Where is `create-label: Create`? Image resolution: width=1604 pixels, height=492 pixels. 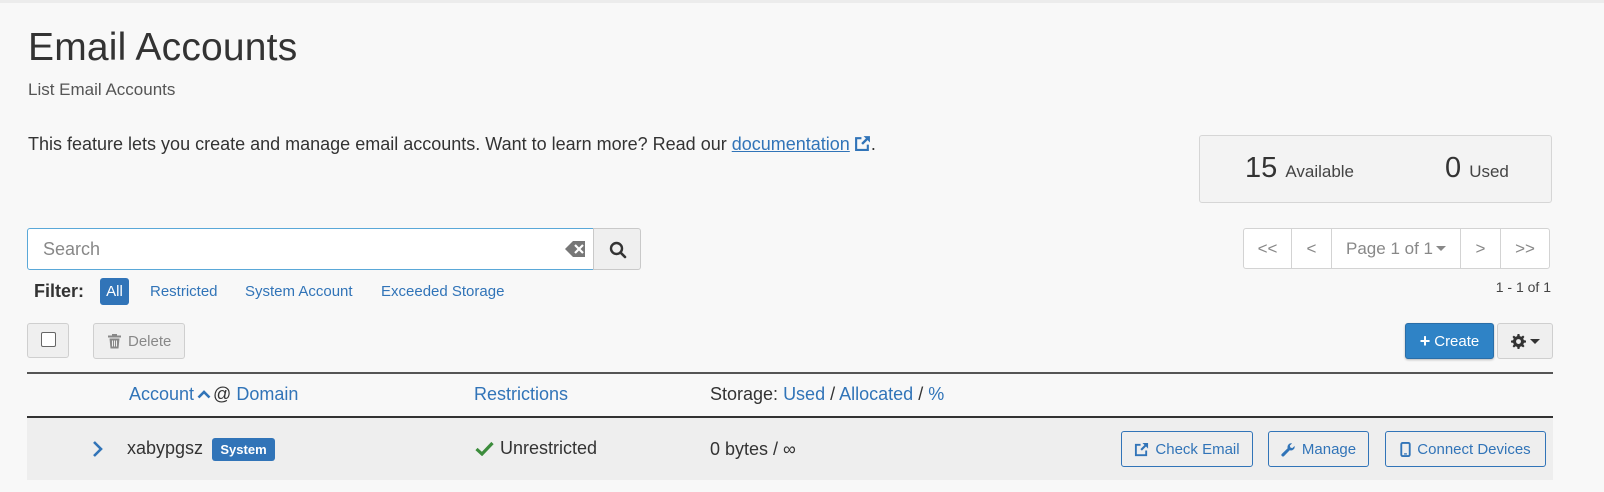 create-label: Create is located at coordinates (1457, 341).